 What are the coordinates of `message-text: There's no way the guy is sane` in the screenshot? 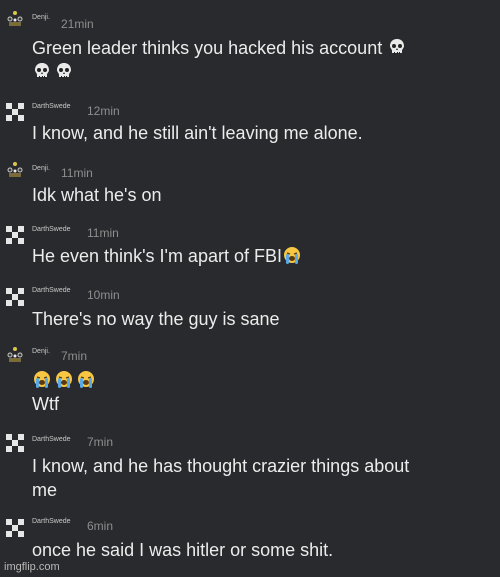 It's located at (156, 319).